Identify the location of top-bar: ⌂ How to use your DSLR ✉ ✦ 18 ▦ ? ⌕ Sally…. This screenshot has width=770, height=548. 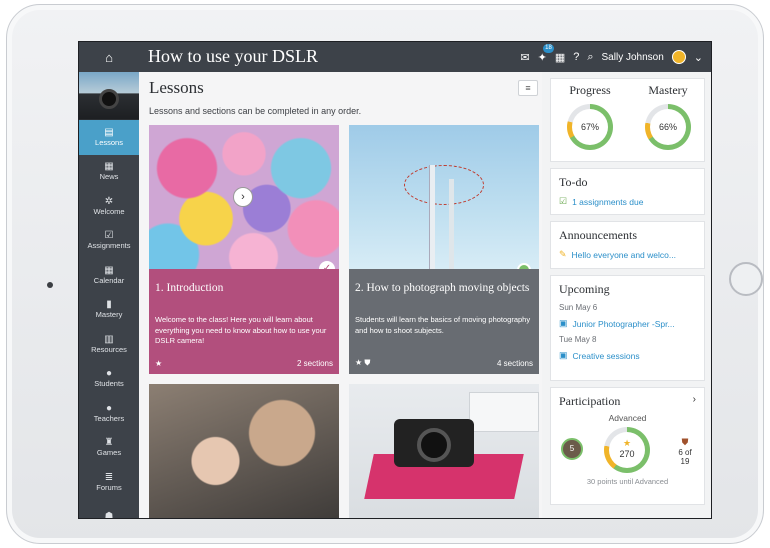
(395, 57).